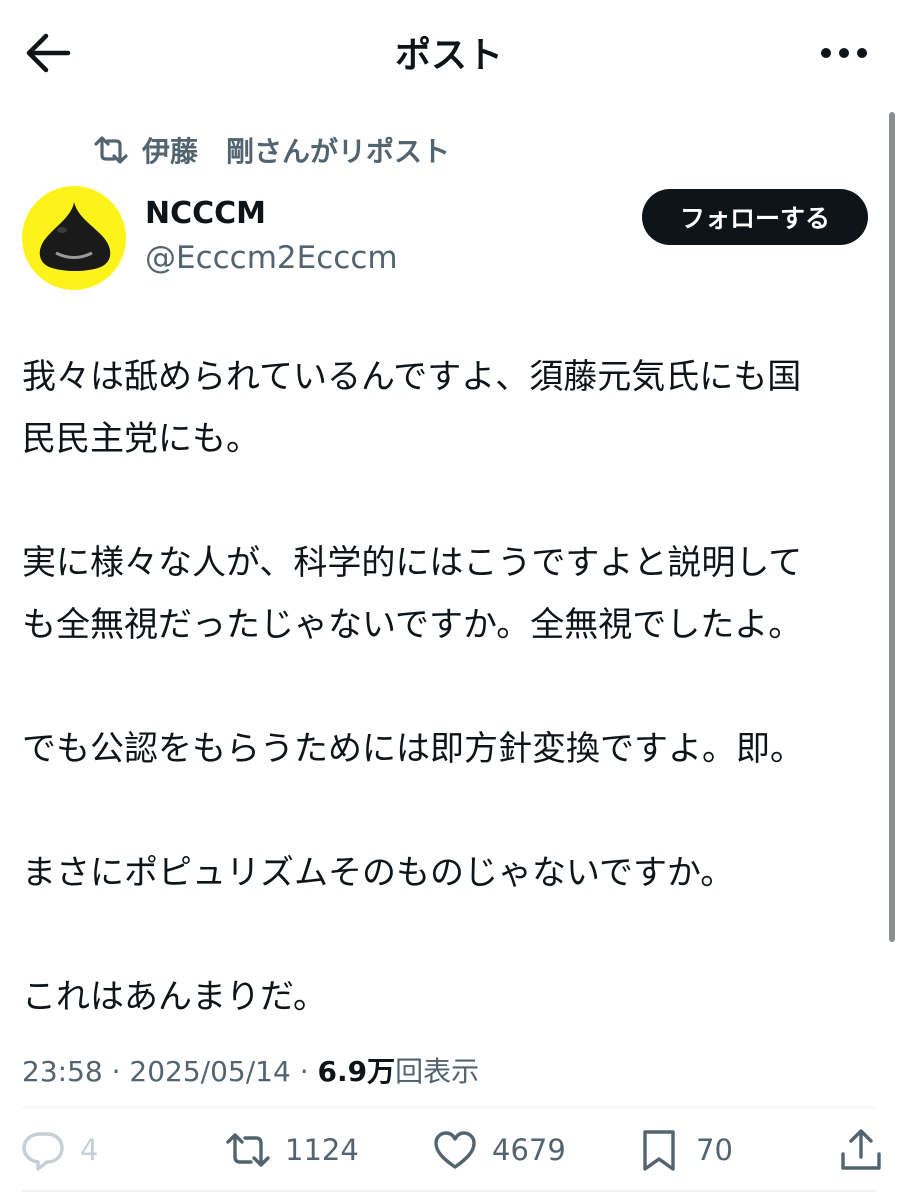  I want to click on post-meta: 23:58 · 2025/05/14 · 6.9万回表示, so click(250, 1070).